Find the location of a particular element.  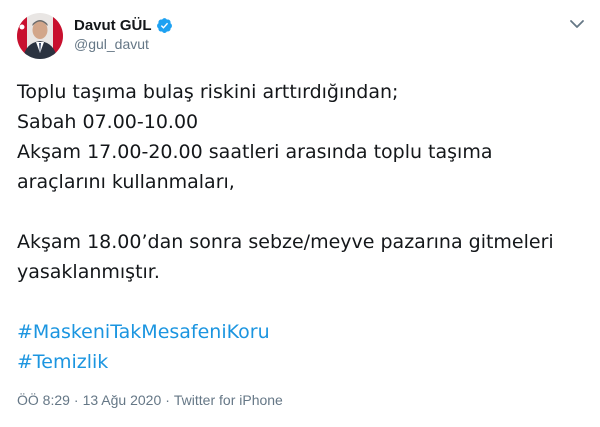

author-display-name: Davut GÜL is located at coordinates (113, 25).